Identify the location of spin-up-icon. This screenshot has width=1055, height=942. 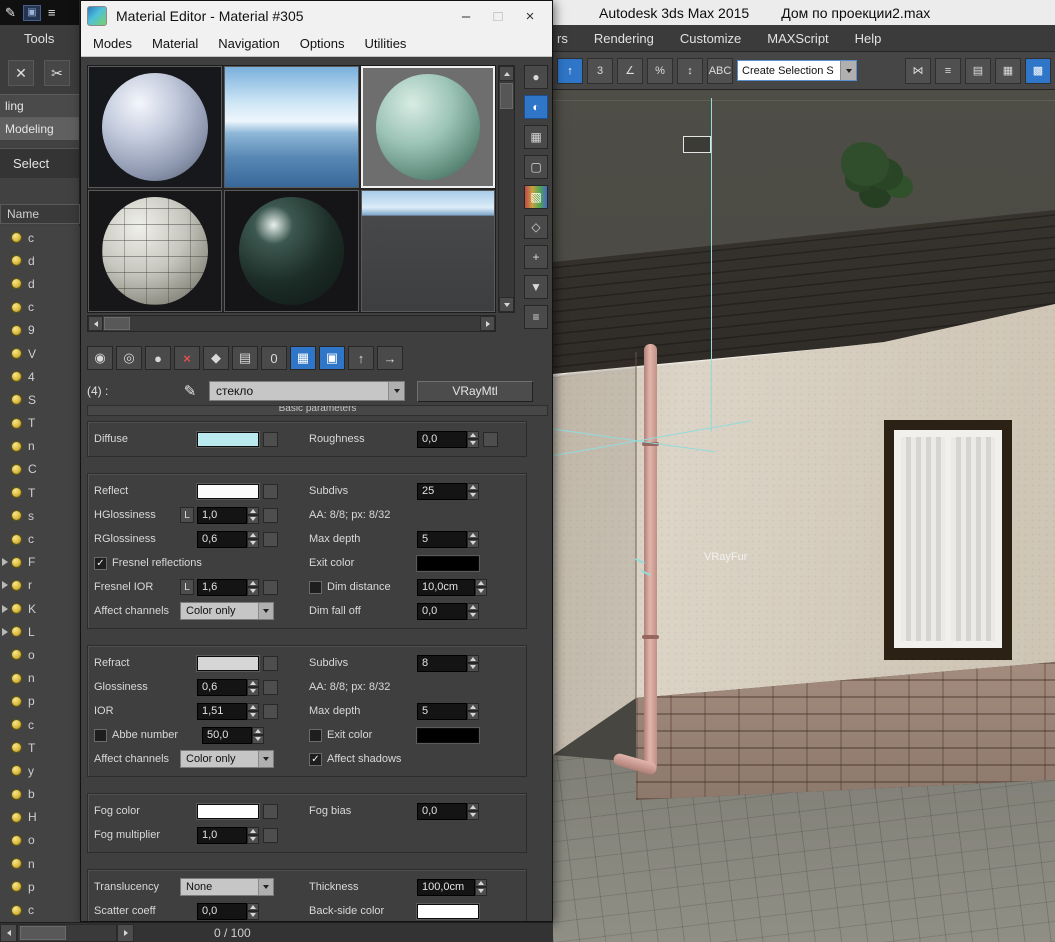
(473, 434).